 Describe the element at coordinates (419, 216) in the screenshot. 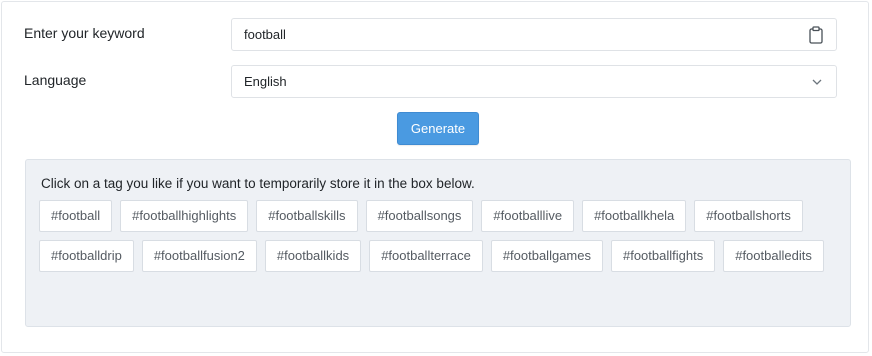

I see `tag-button: #footballsongs` at that location.